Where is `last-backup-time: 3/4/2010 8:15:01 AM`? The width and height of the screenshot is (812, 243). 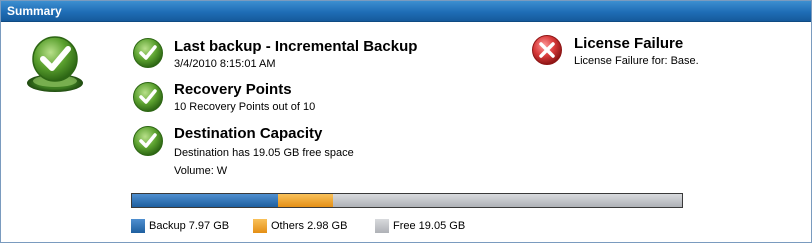
last-backup-time: 3/4/2010 8:15:01 AM is located at coordinates (225, 64).